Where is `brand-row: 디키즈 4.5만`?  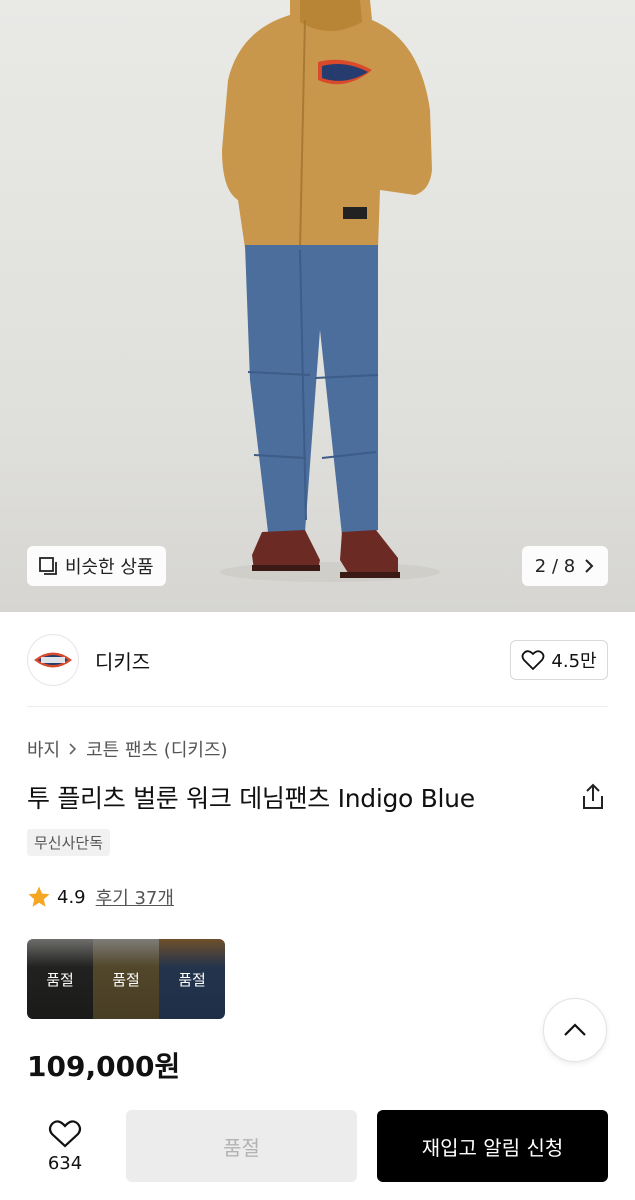 brand-row: 디키즈 4.5만 is located at coordinates (317, 660).